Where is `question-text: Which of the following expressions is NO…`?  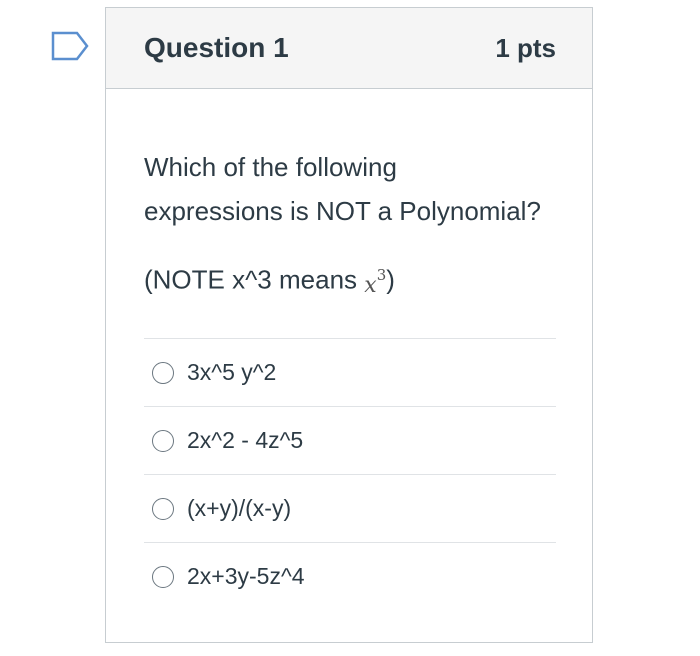 question-text: Which of the following expressions is NO… is located at coordinates (350, 224).